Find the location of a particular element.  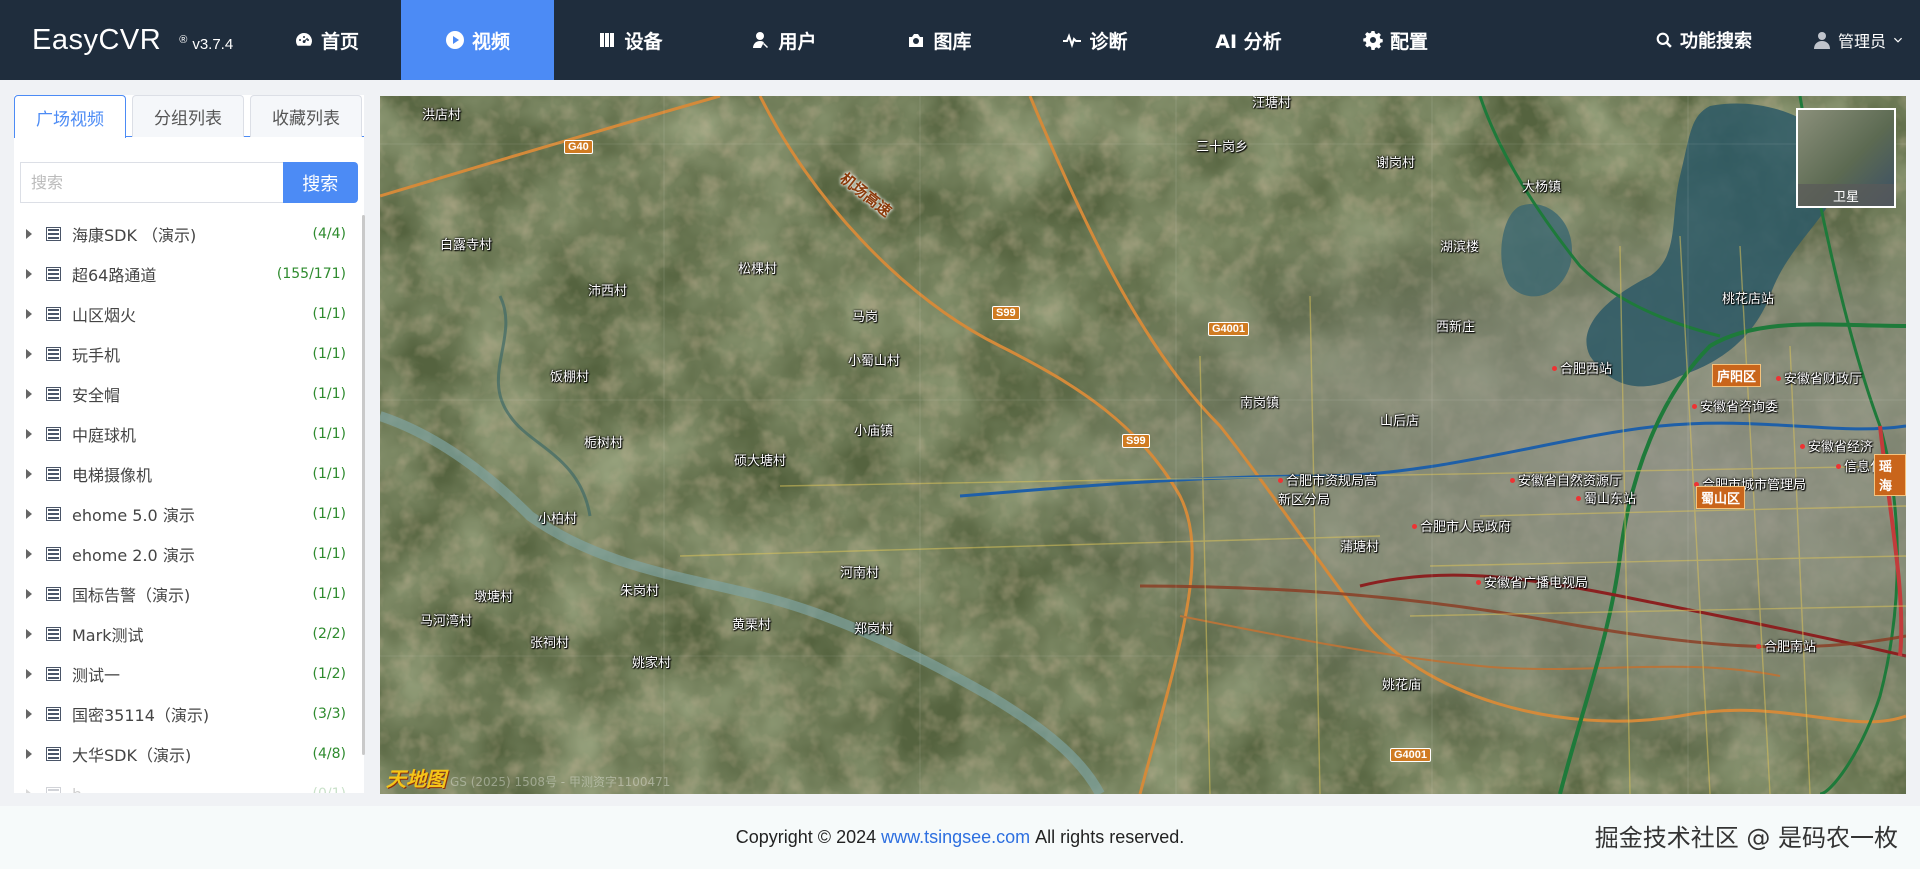

tree-node-label: 国密35114（演示) is located at coordinates (141, 715).